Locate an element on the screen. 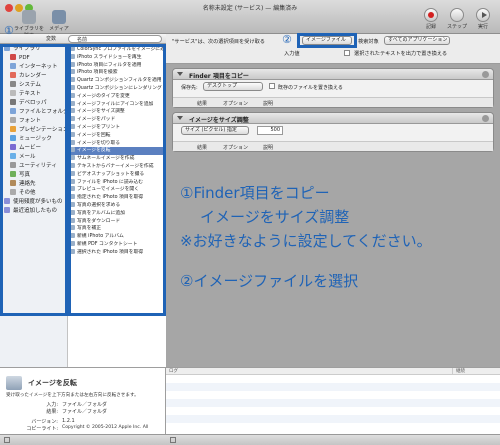 This screenshot has width=500, height=445. description-title: イメージを反転 is located at coordinates (52, 383).